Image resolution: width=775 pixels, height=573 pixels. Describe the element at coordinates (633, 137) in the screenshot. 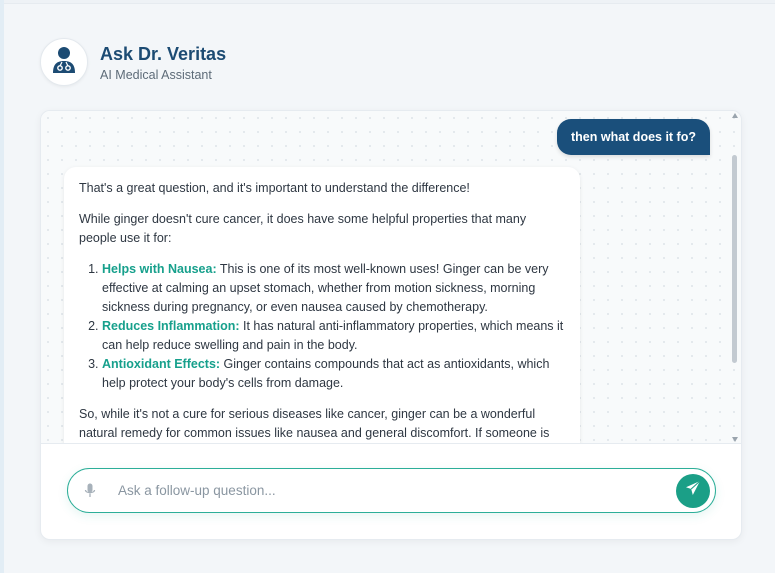

I see `user-message: then what does it fo?` at that location.